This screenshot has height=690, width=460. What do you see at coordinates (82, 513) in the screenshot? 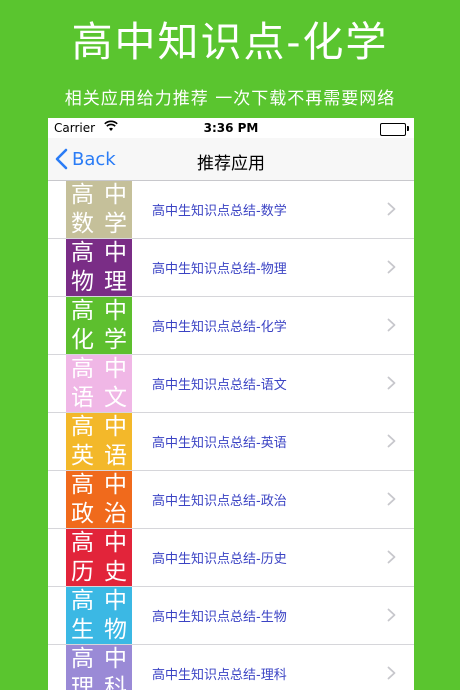
I see `app-icon-char: 政` at bounding box center [82, 513].